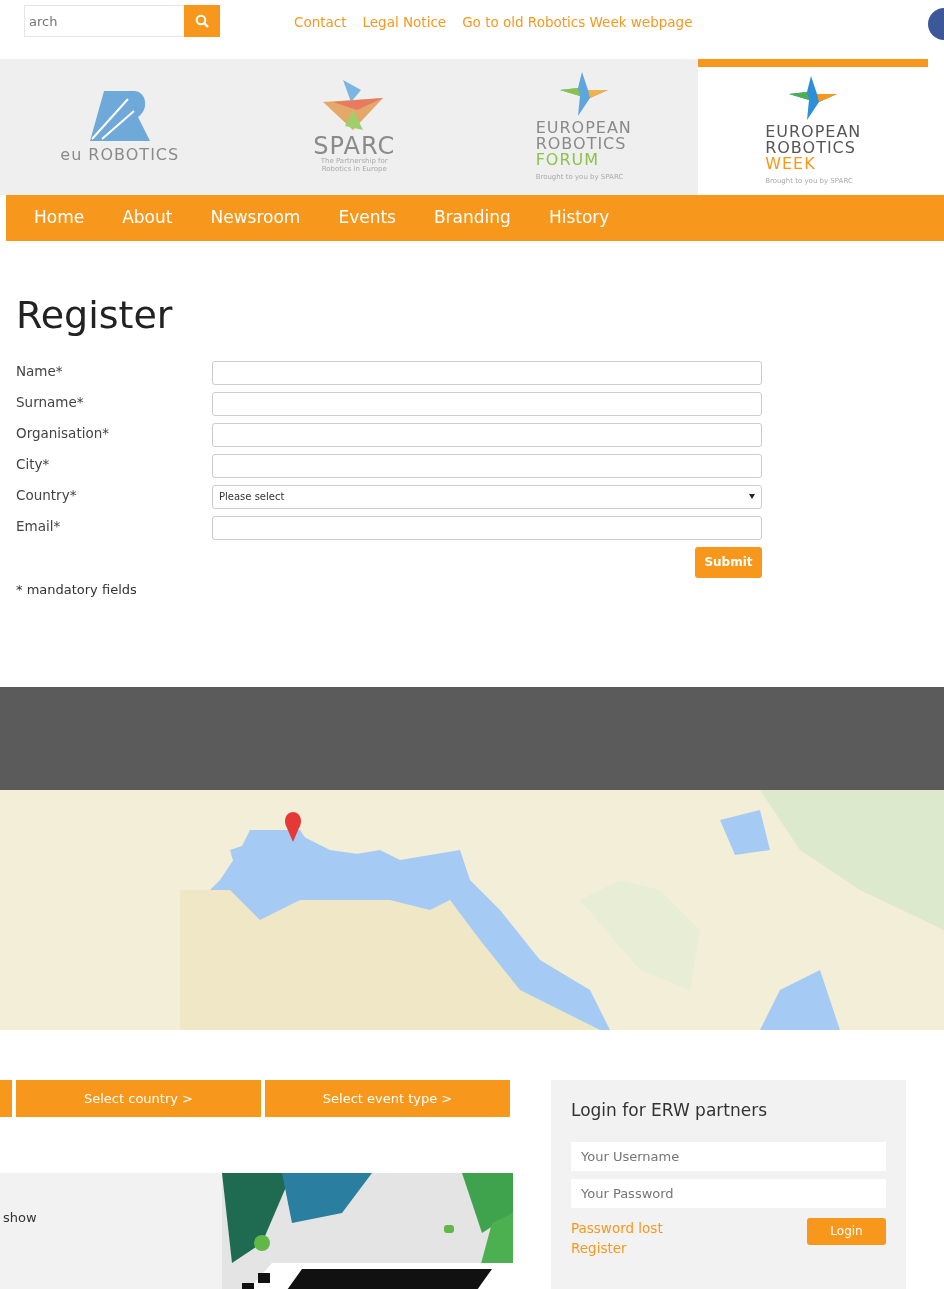 The width and height of the screenshot is (944, 1289). Describe the element at coordinates (95, 316) in the screenshot. I see `page-title: Register` at that location.